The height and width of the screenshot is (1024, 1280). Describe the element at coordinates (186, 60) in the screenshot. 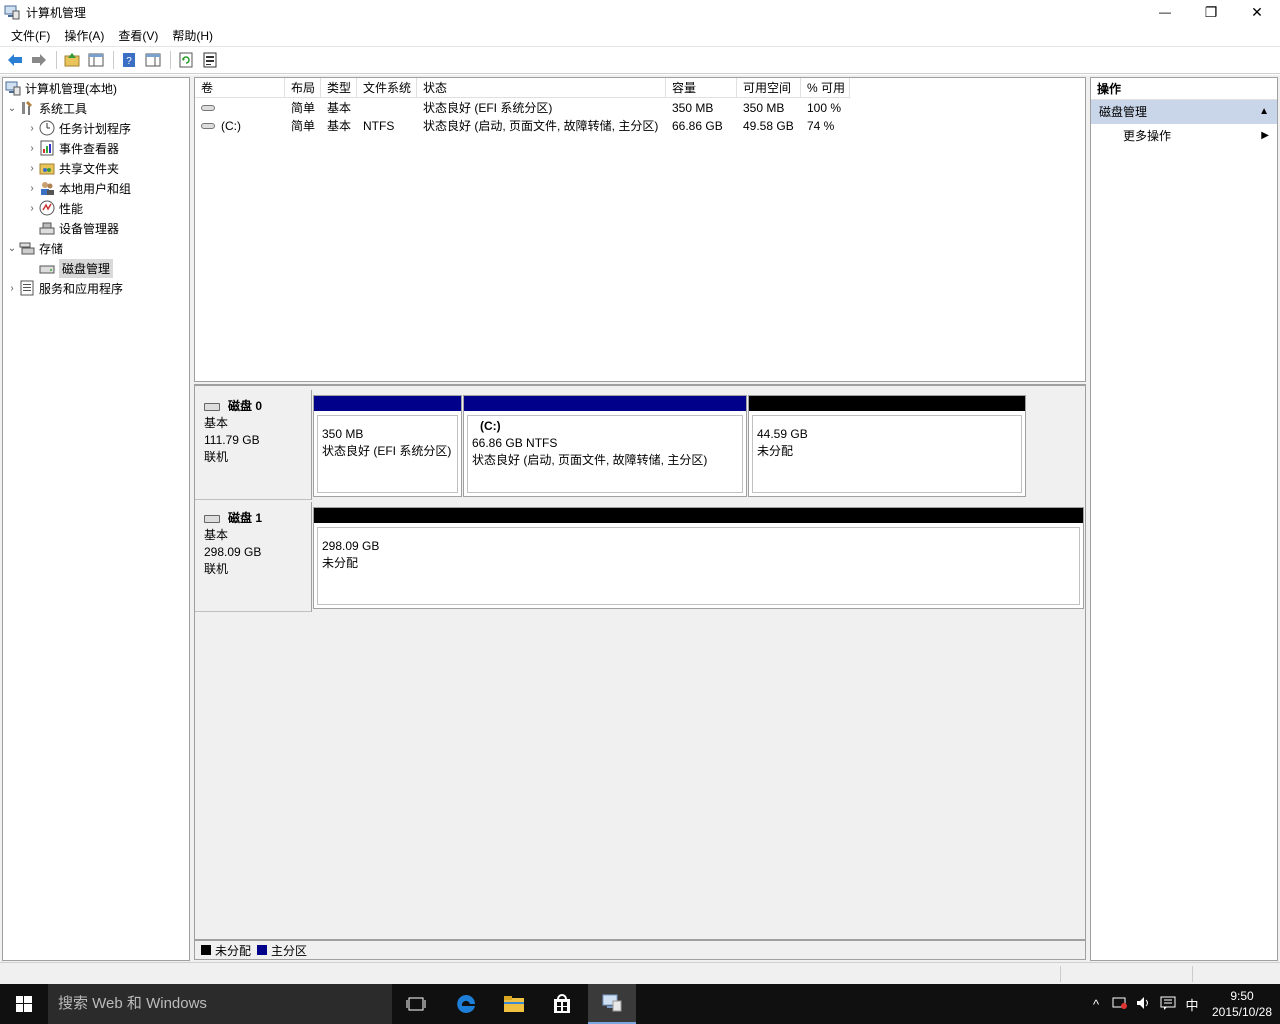

I see `refresh-button` at that location.